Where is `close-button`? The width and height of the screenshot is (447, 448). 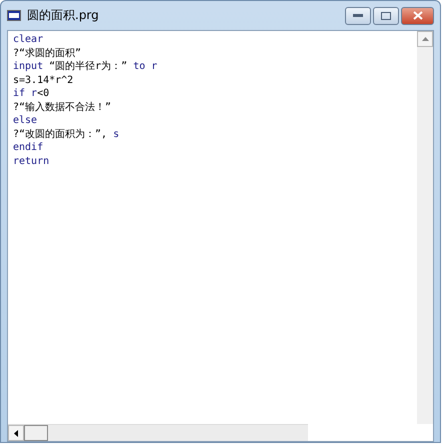 close-button is located at coordinates (417, 15).